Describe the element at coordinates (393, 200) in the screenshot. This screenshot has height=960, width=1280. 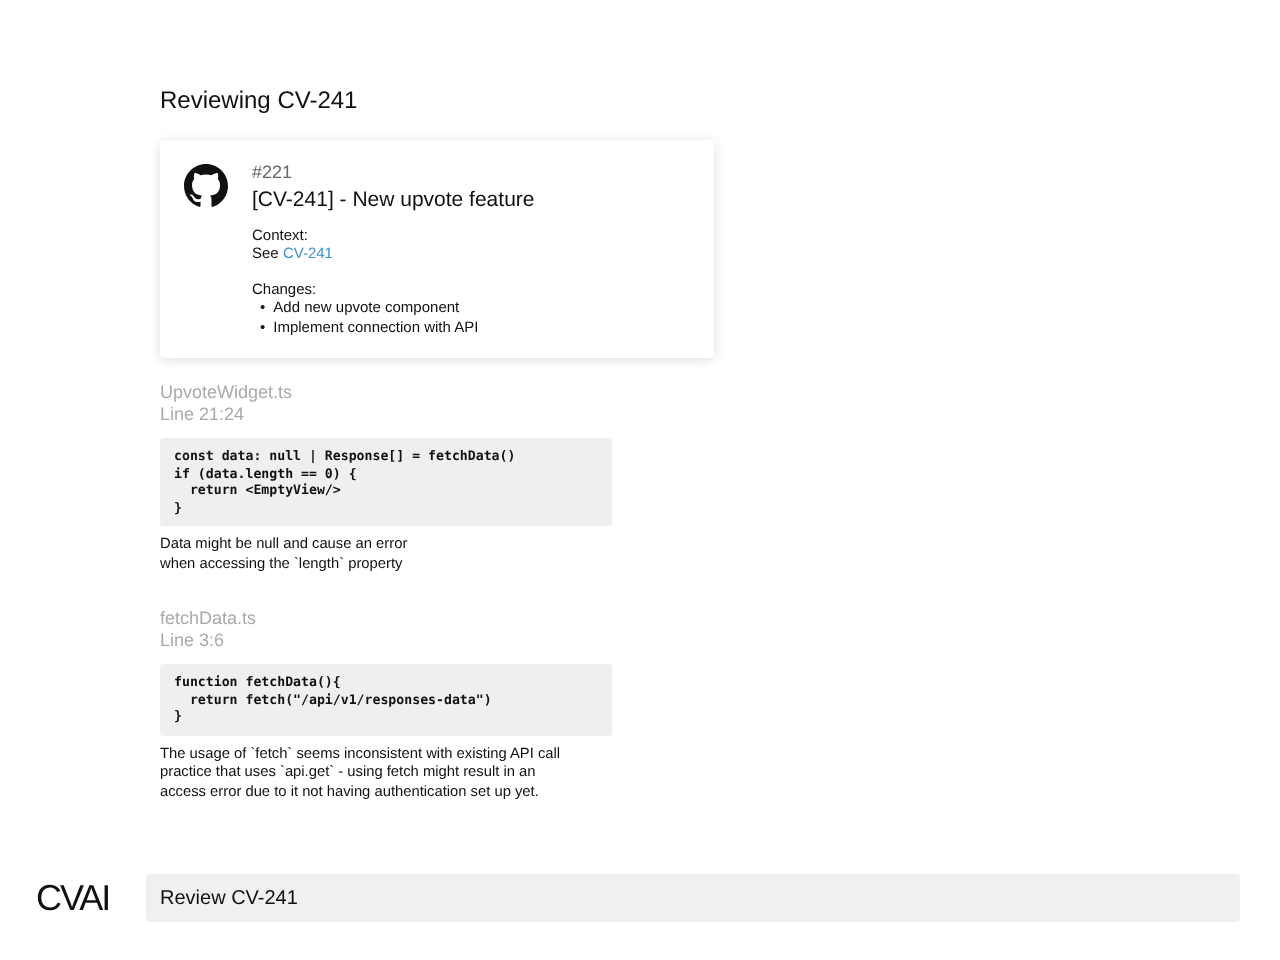
I see `pr-title: [CV-241] - New upvote feature` at that location.